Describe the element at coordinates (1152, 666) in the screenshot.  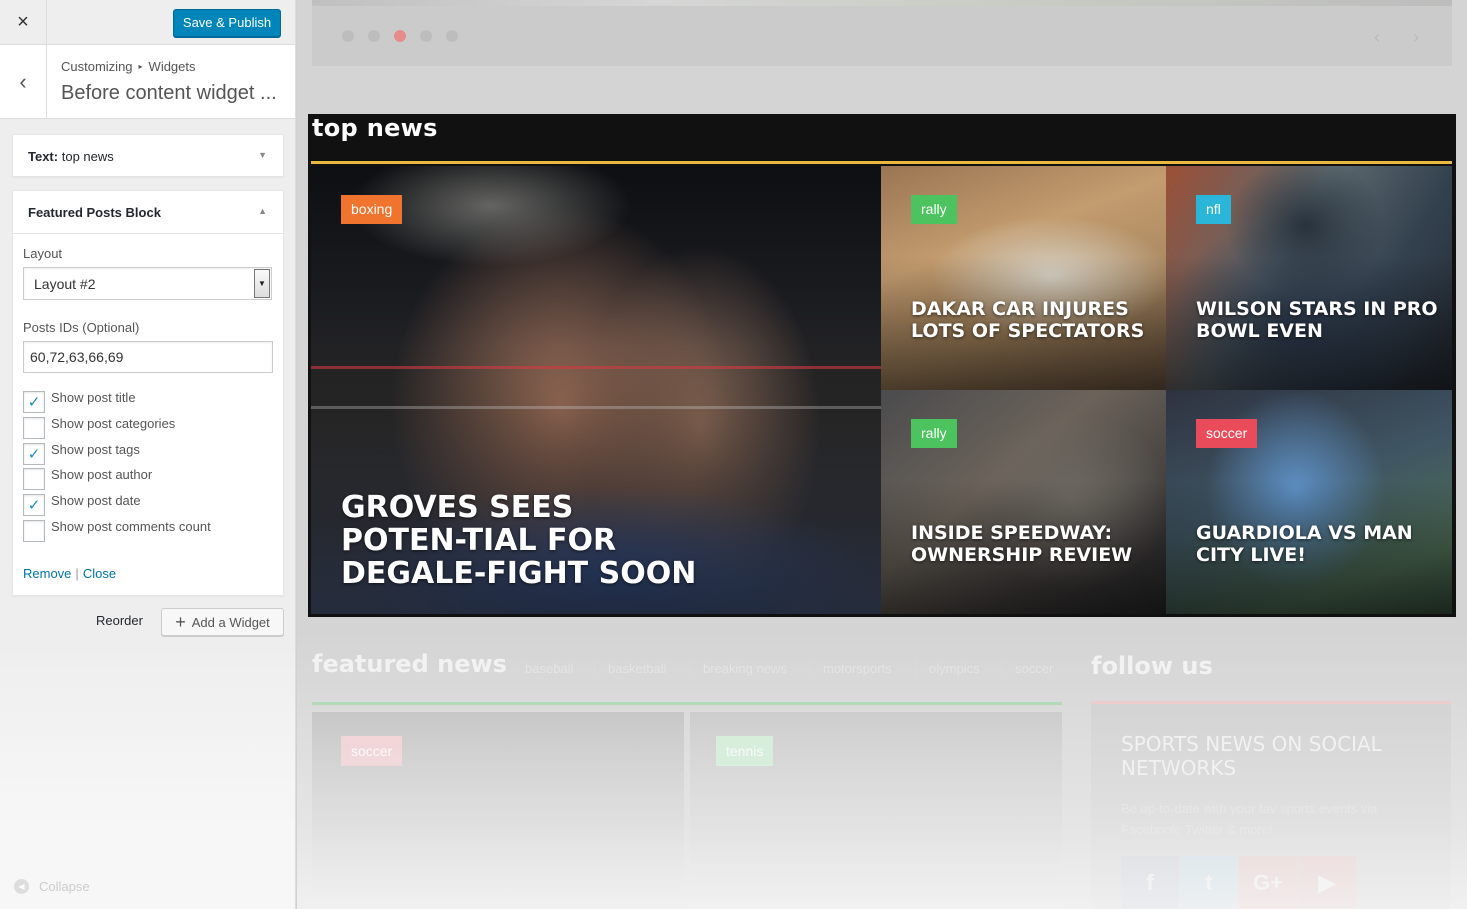
I see `follow-us-title: follow us` at that location.